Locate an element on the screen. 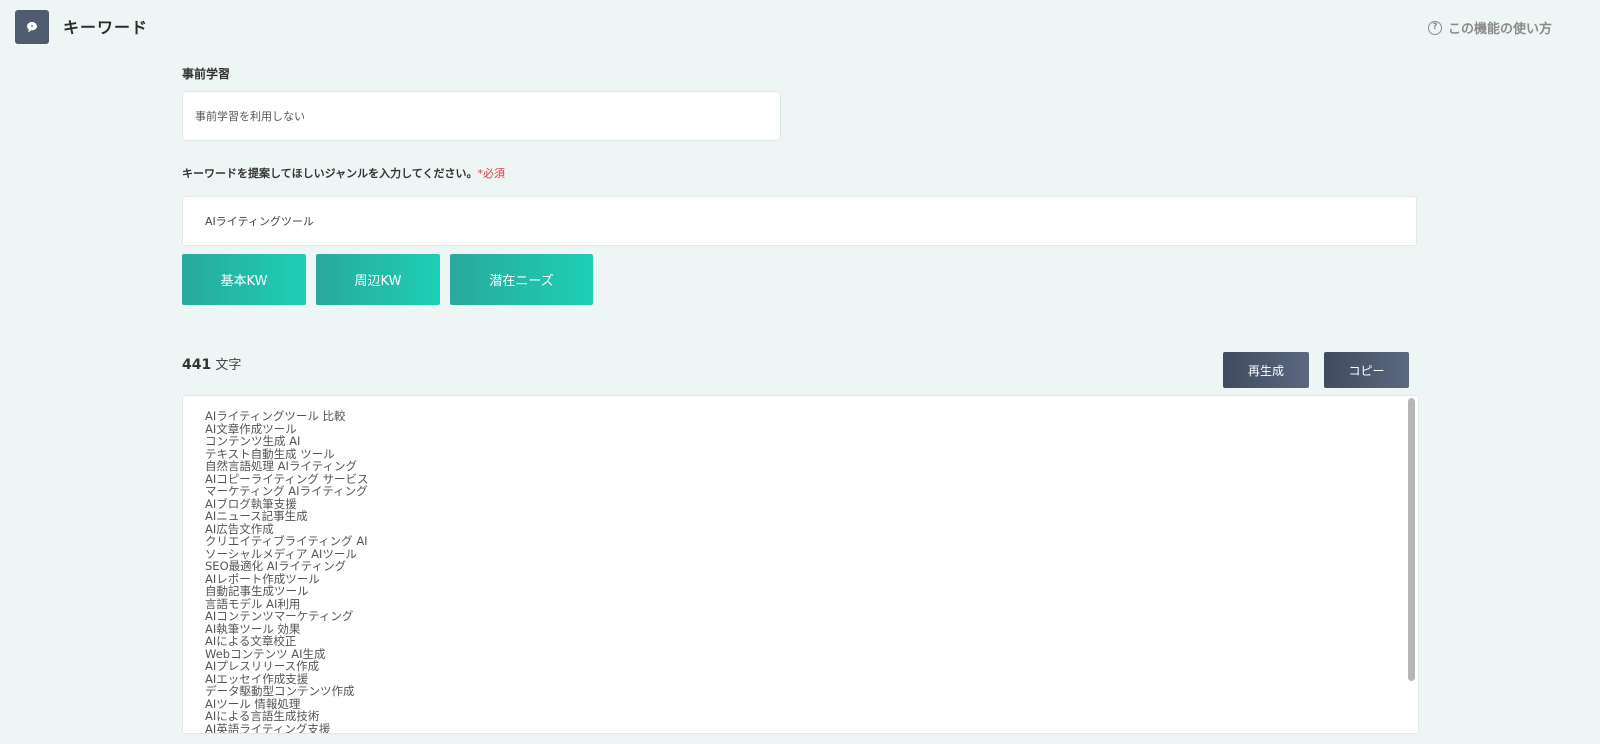  result-line: 自動記事生成ツール is located at coordinates (257, 591).